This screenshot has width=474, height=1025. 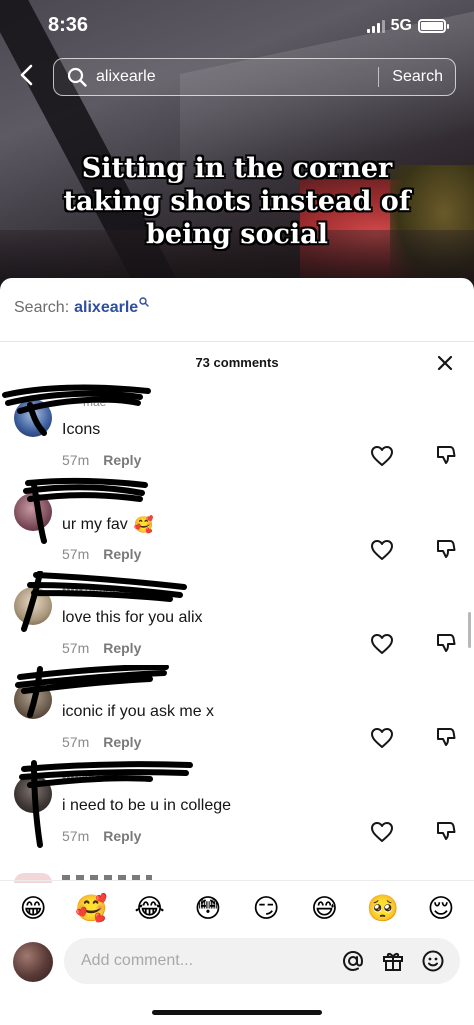 What do you see at coordinates (237, 1012) in the screenshot?
I see `home-indicator` at bounding box center [237, 1012].